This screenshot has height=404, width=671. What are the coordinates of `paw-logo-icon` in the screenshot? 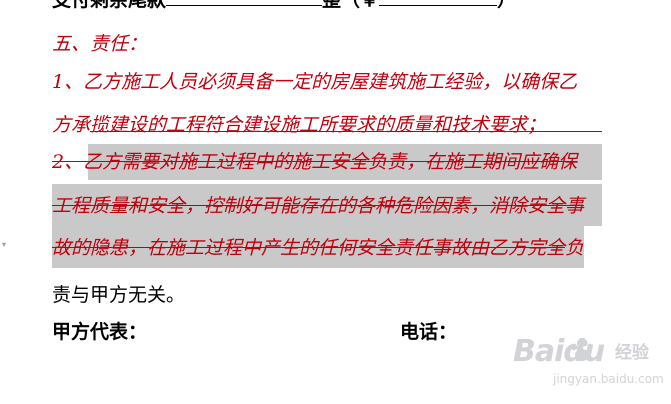 It's located at (582, 350).